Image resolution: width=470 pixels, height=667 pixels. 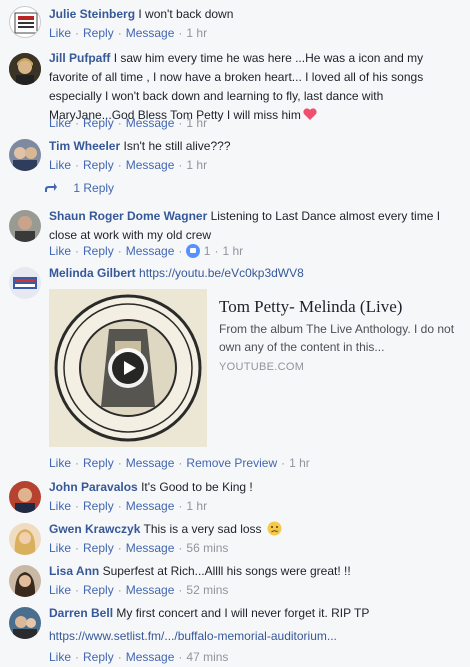 I want to click on timestamp: 47 mins, so click(x=207, y=657).